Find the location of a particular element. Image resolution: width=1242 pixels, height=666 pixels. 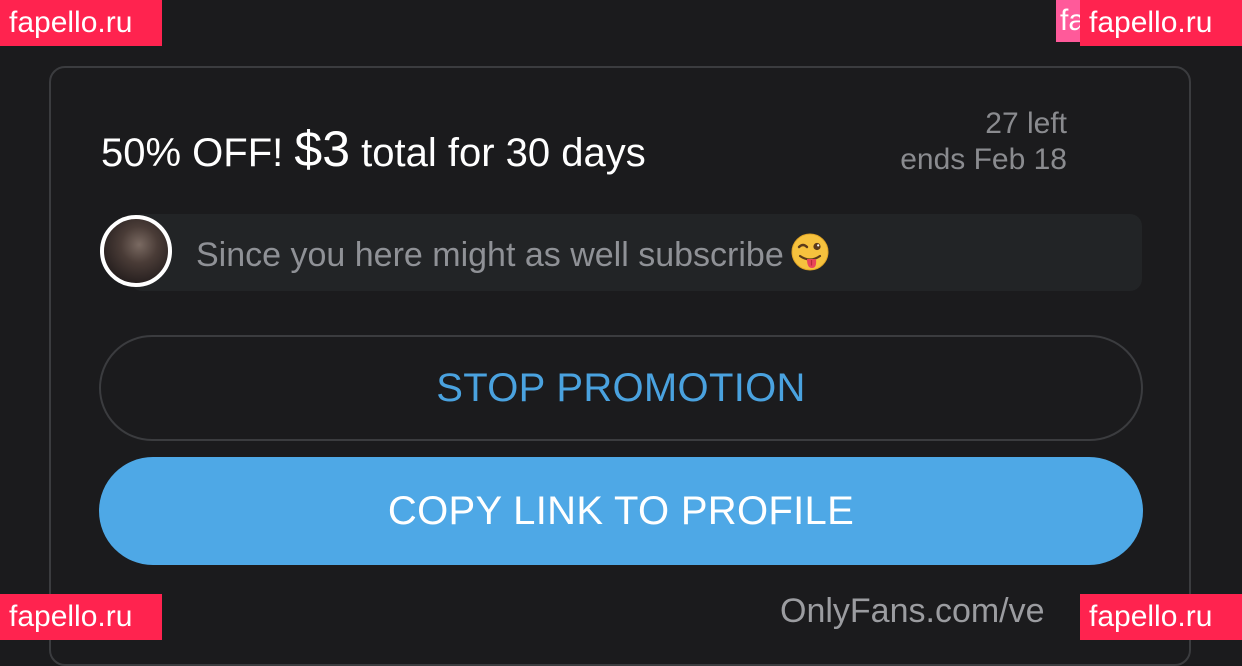

promo-message: Since you here might as well subscribe is located at coordinates (621, 252).